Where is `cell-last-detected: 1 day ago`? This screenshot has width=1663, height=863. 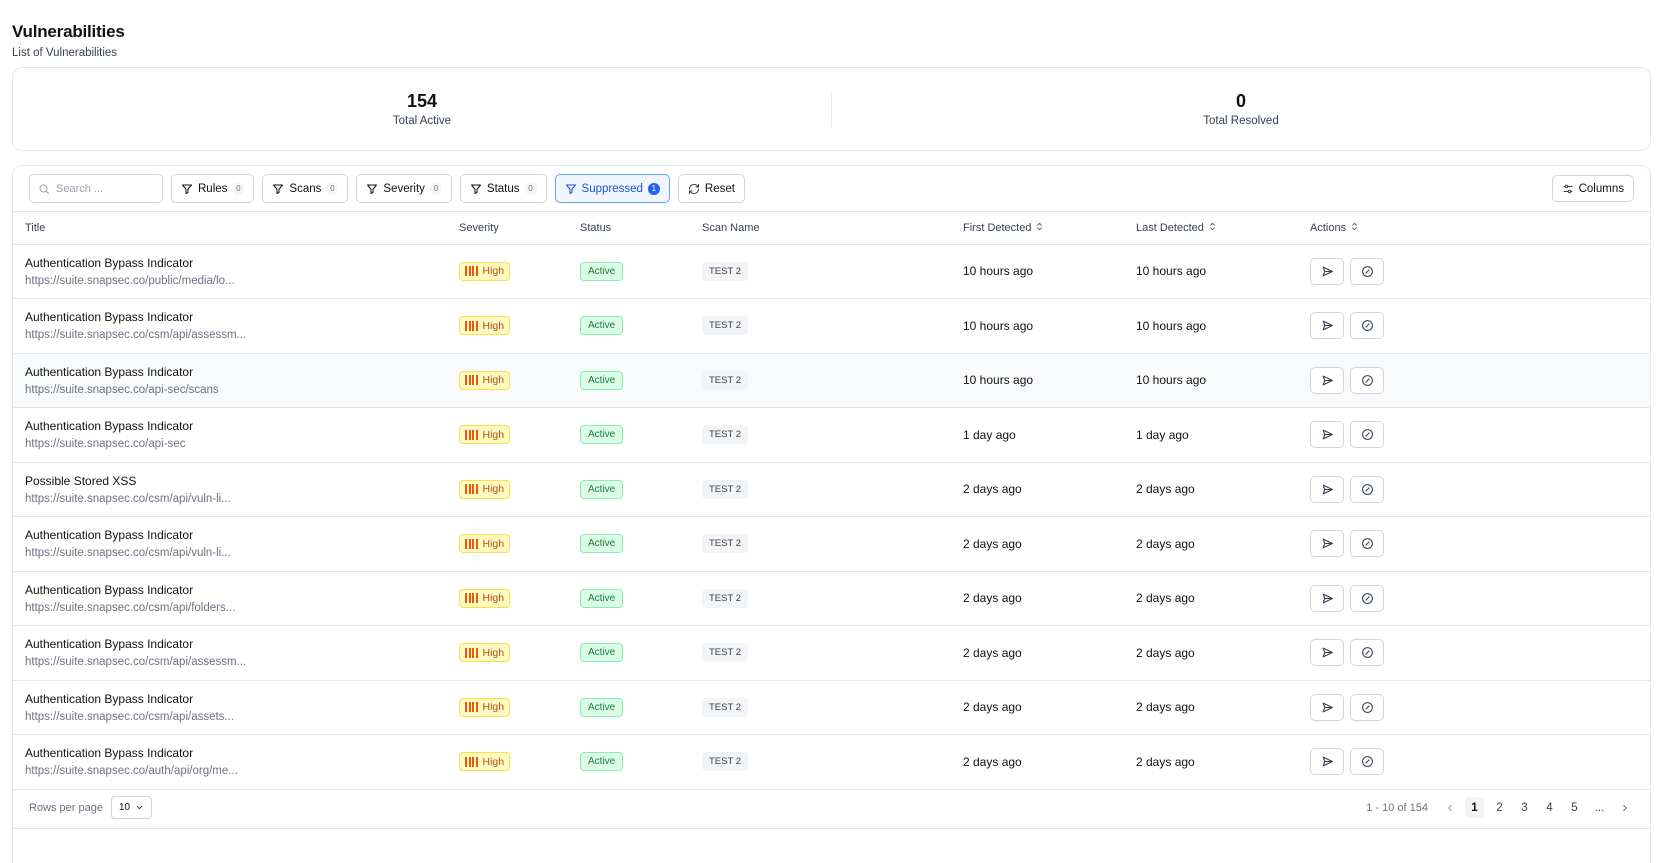 cell-last-detected: 1 day ago is located at coordinates (1162, 434).